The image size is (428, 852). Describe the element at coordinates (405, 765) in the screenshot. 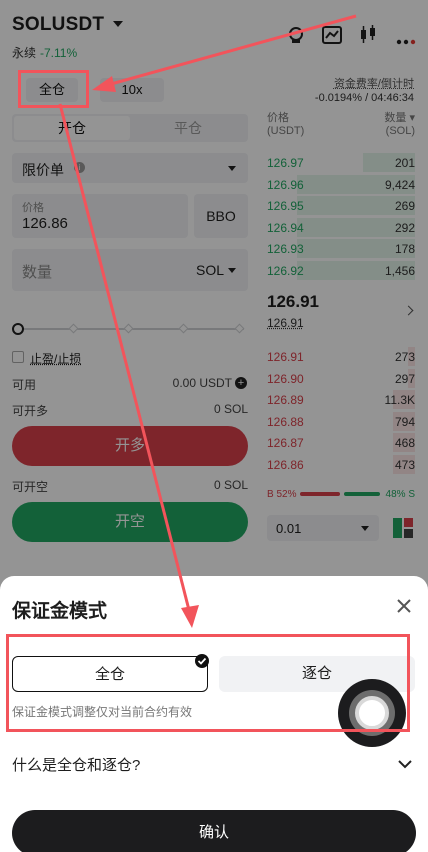

I see `chevron-down-icon` at that location.